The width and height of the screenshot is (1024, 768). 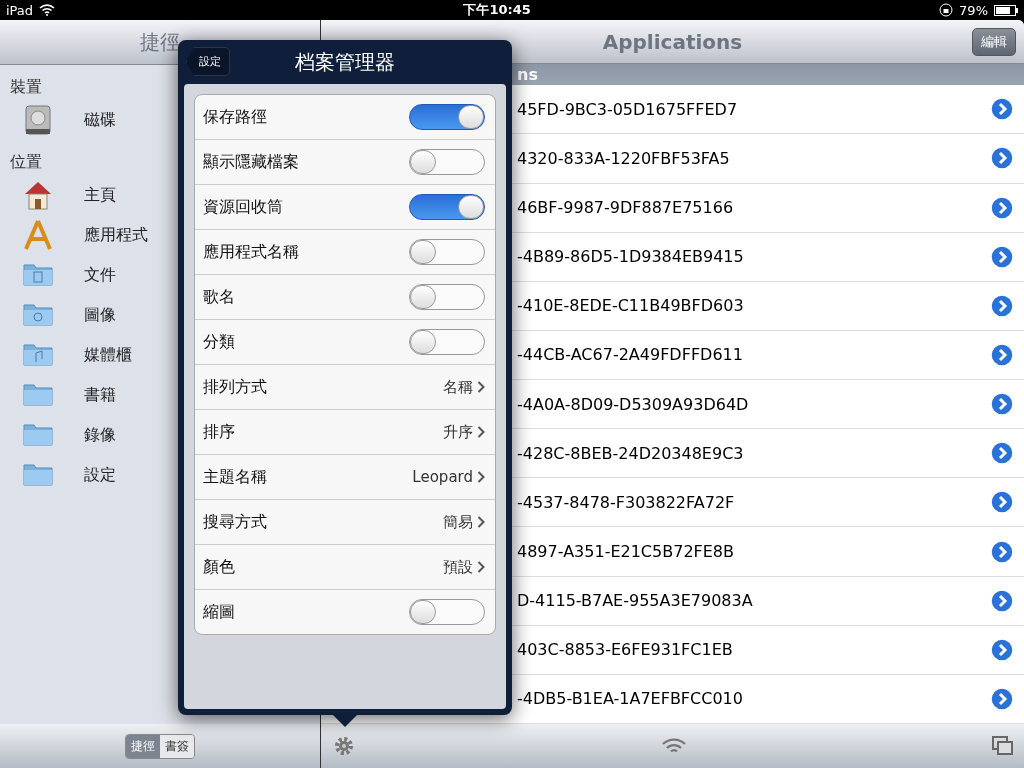 What do you see at coordinates (672, 41) in the screenshot?
I see `view-title: Applications` at bounding box center [672, 41].